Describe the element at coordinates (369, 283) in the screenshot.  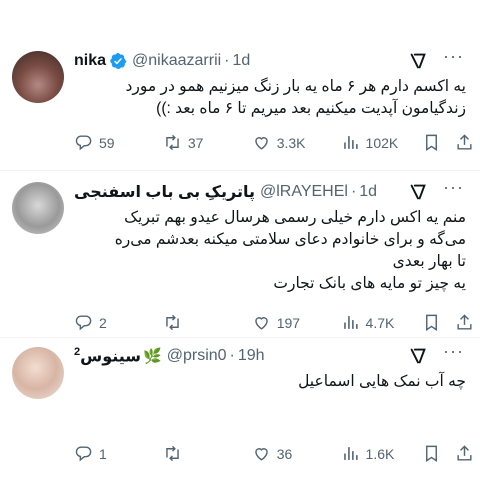
I see `tweet-text-line: یه چیز تو مایه های بانک تجارت` at that location.